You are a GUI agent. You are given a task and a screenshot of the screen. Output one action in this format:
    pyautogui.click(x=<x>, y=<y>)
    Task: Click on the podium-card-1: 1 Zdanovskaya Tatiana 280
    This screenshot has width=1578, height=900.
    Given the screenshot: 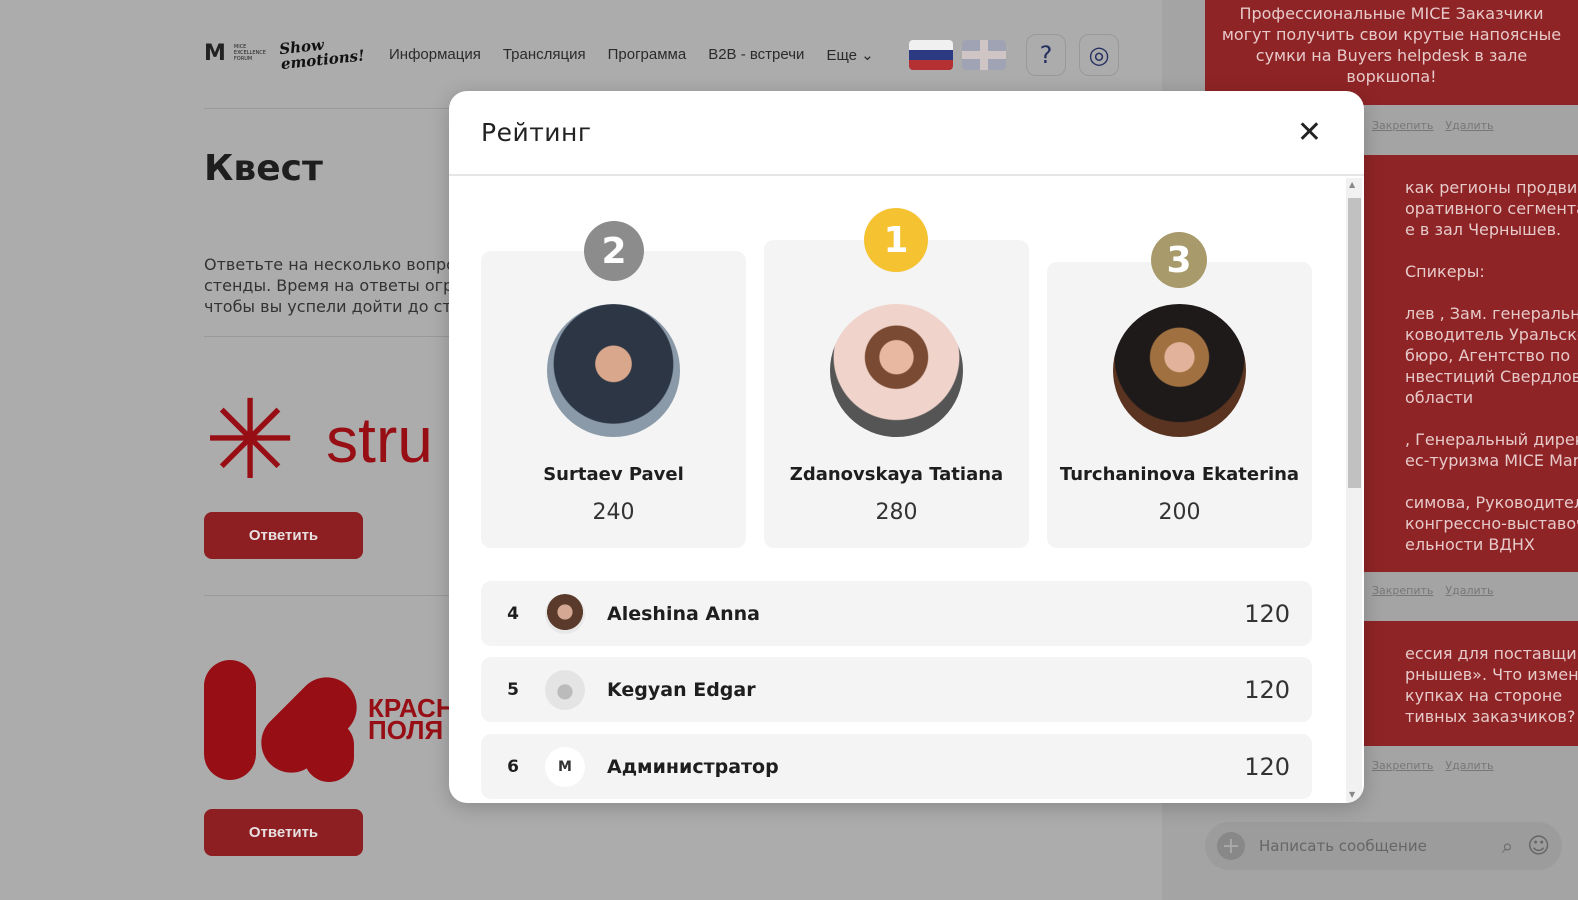 What is the action you would take?
    pyautogui.click(x=896, y=378)
    